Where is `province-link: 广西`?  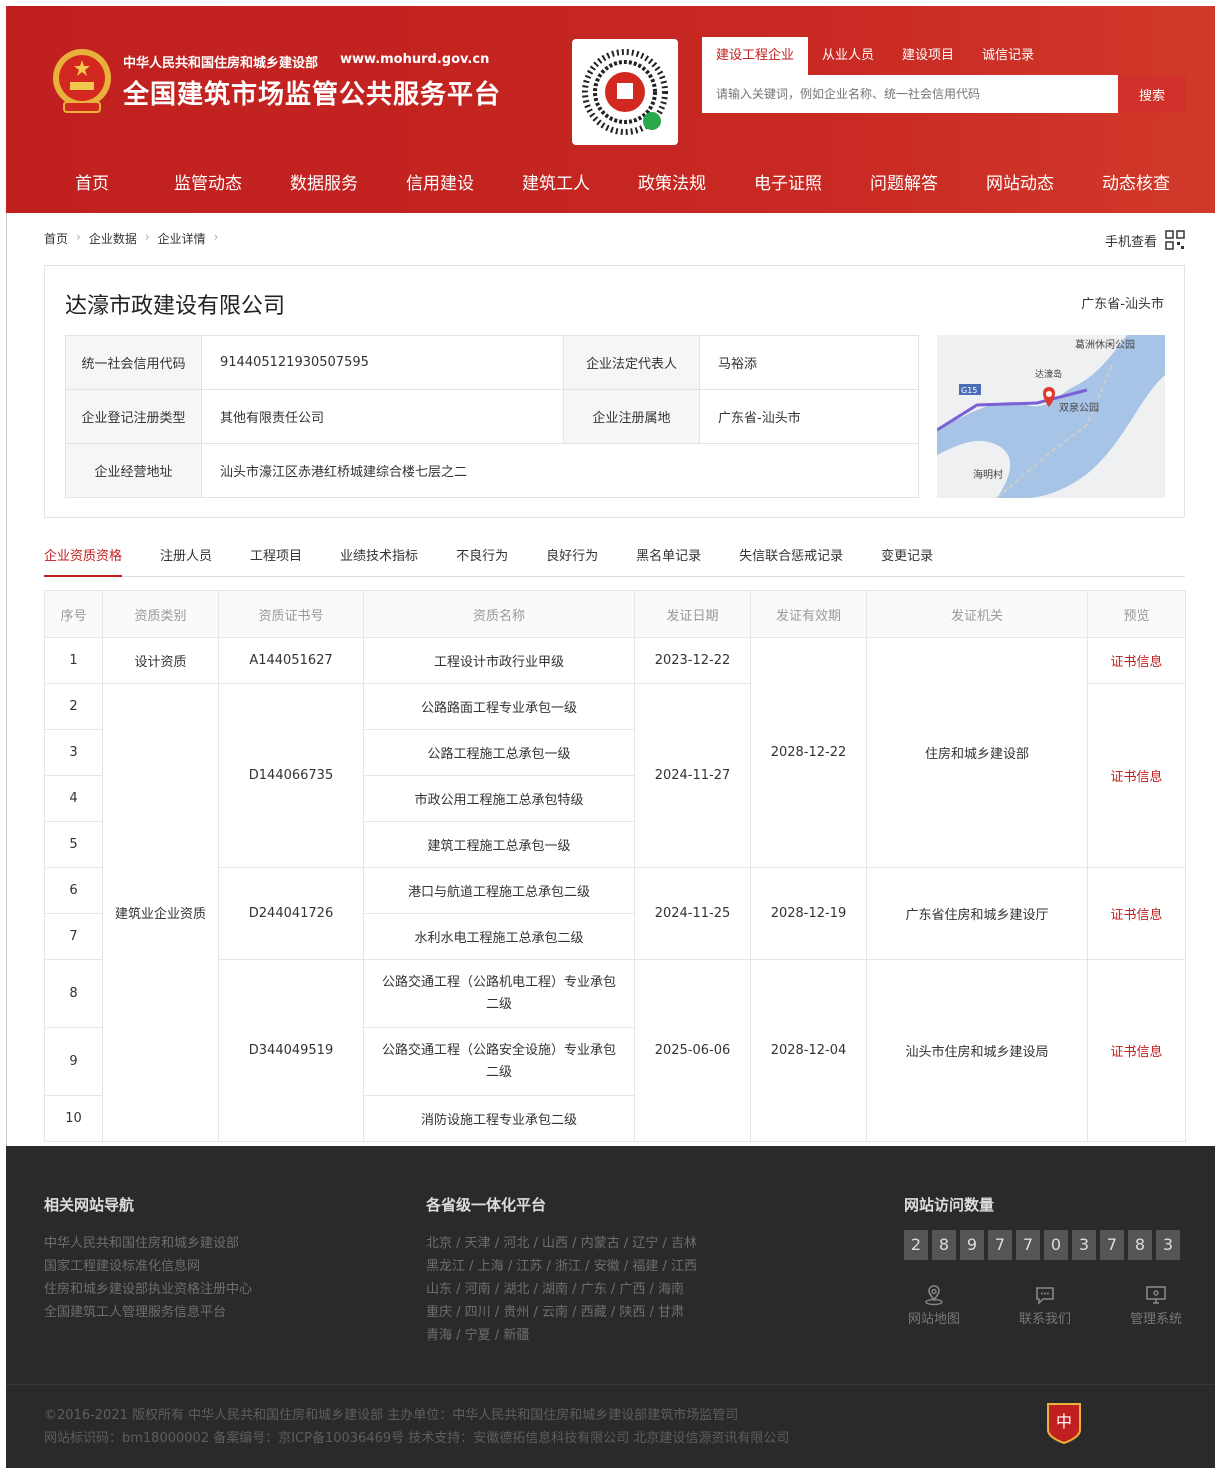
province-link: 广西 is located at coordinates (632, 1289).